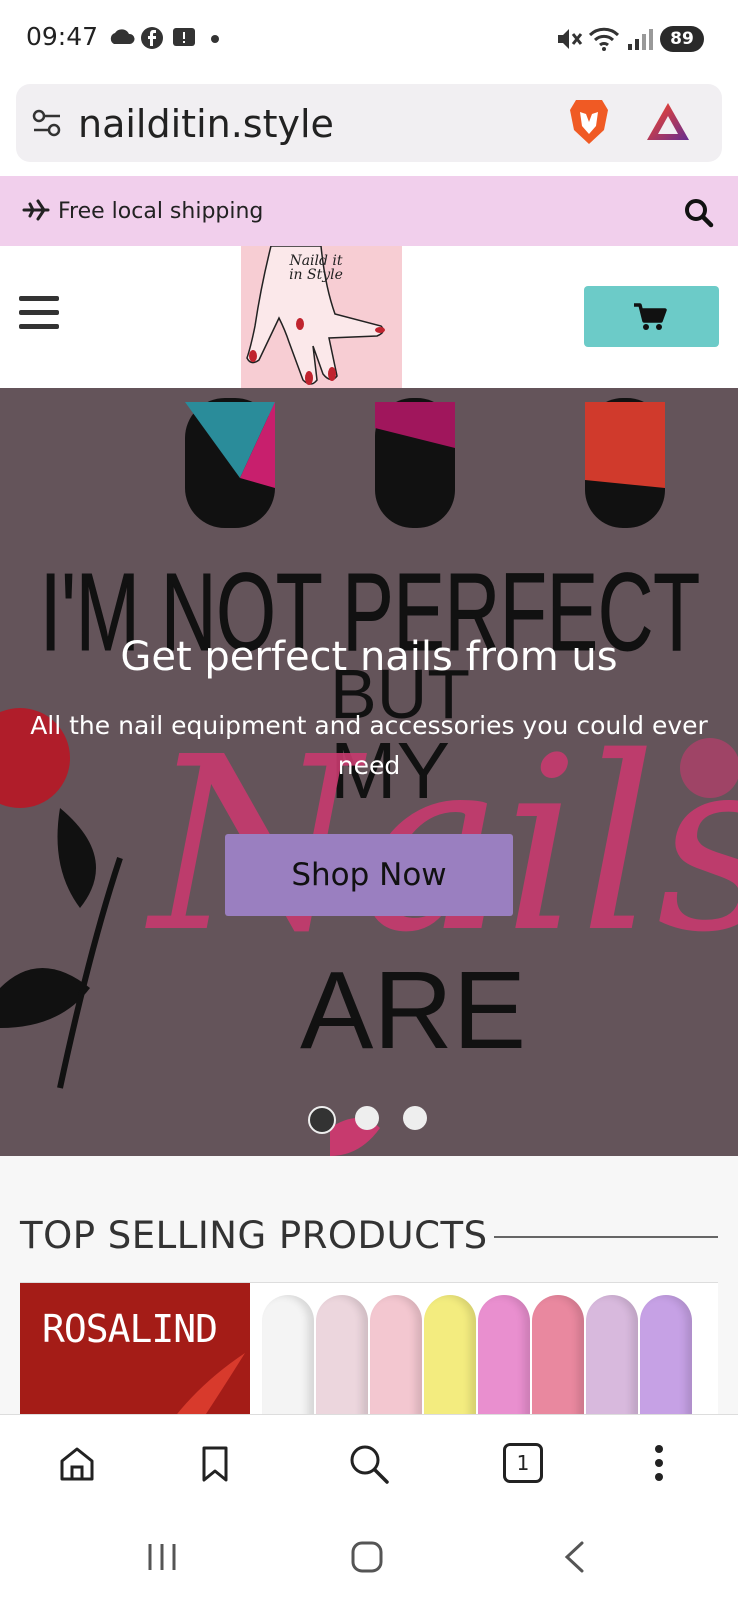 This screenshot has height=1600, width=738. Describe the element at coordinates (369, 40) in the screenshot. I see `status-bar: 09:47 89` at that location.